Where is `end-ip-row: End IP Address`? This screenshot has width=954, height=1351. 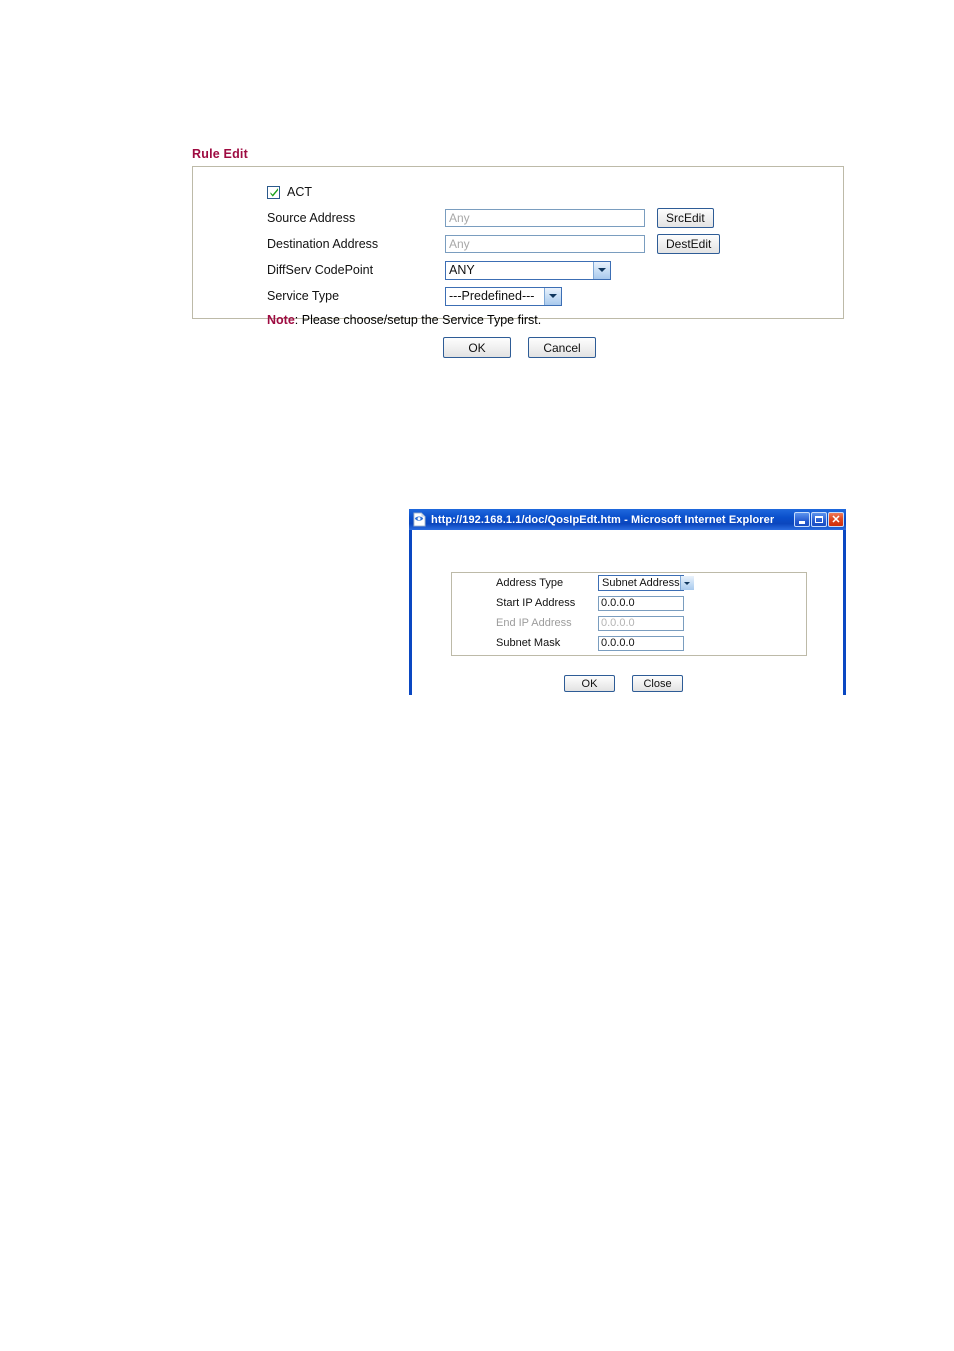
end-ip-row: End IP Address is located at coordinates (629, 623).